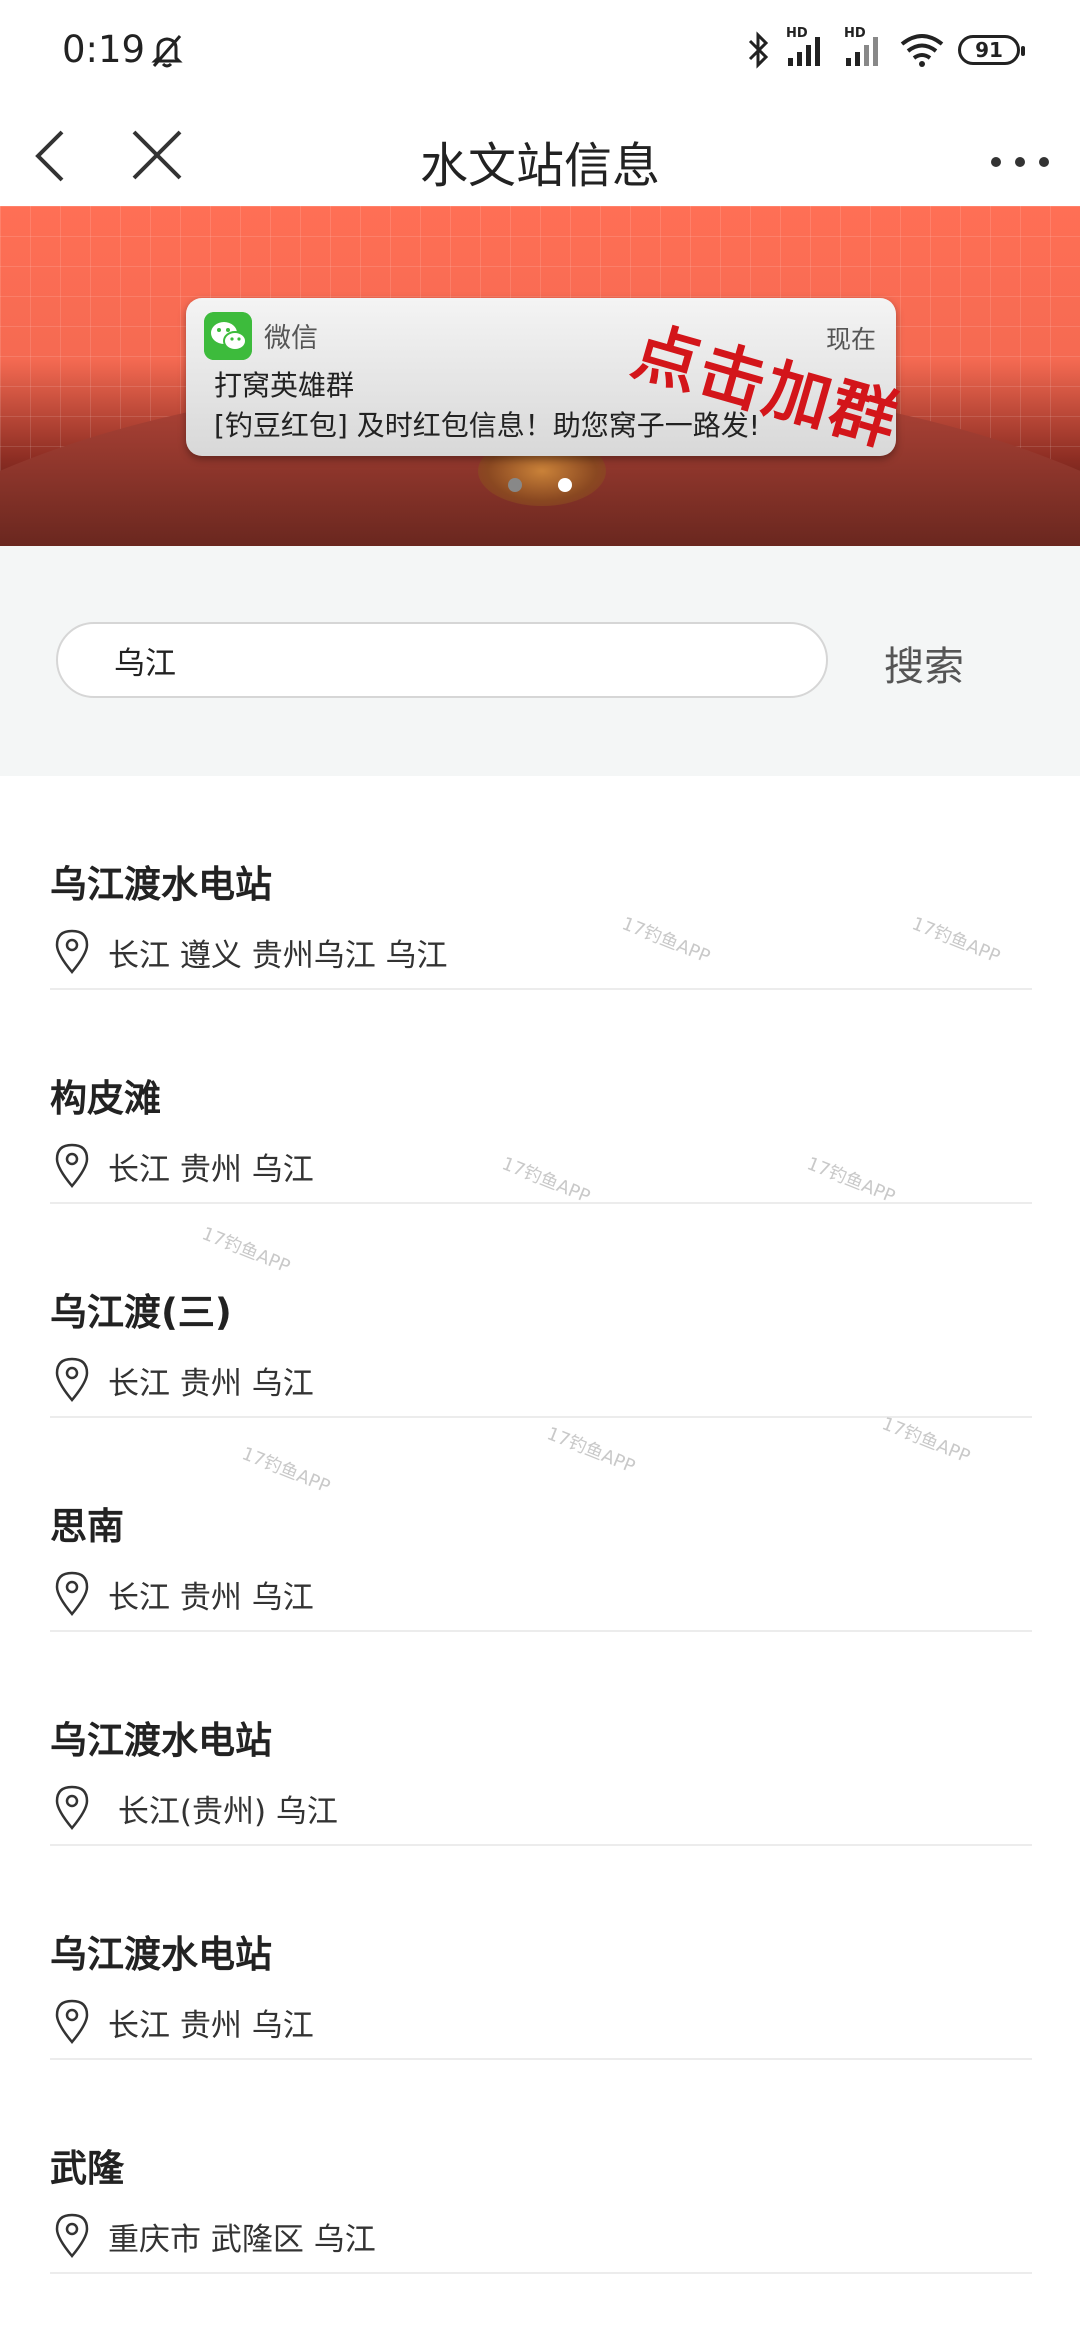  I want to click on station-name: 思南, so click(87, 1526).